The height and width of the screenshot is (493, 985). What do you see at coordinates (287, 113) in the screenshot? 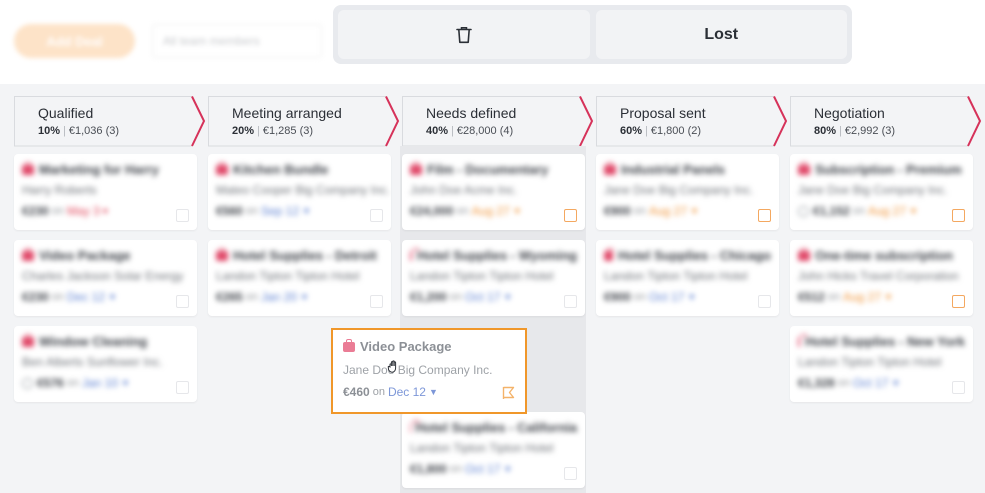
I see `stage-name: Meeting arranged` at bounding box center [287, 113].